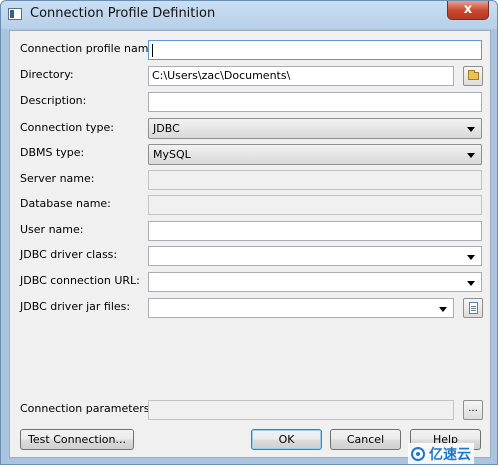 The image size is (500, 467). I want to click on server-name-input, so click(315, 180).